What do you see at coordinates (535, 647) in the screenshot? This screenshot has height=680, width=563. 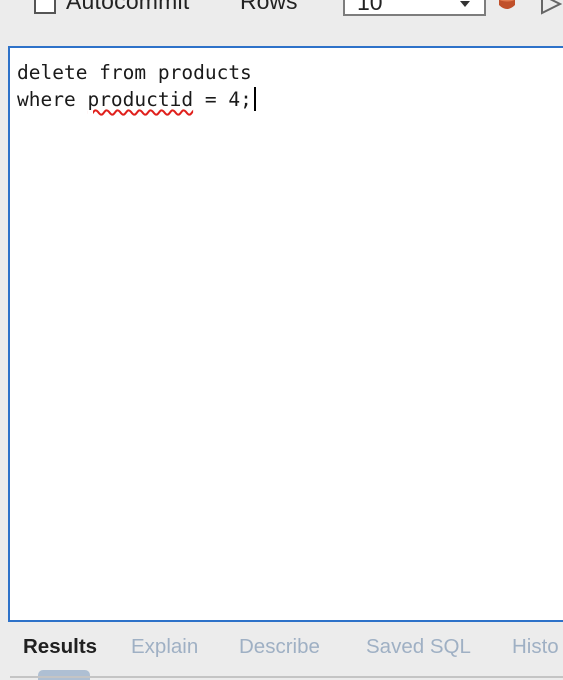 I see `tab-history: Histo` at bounding box center [535, 647].